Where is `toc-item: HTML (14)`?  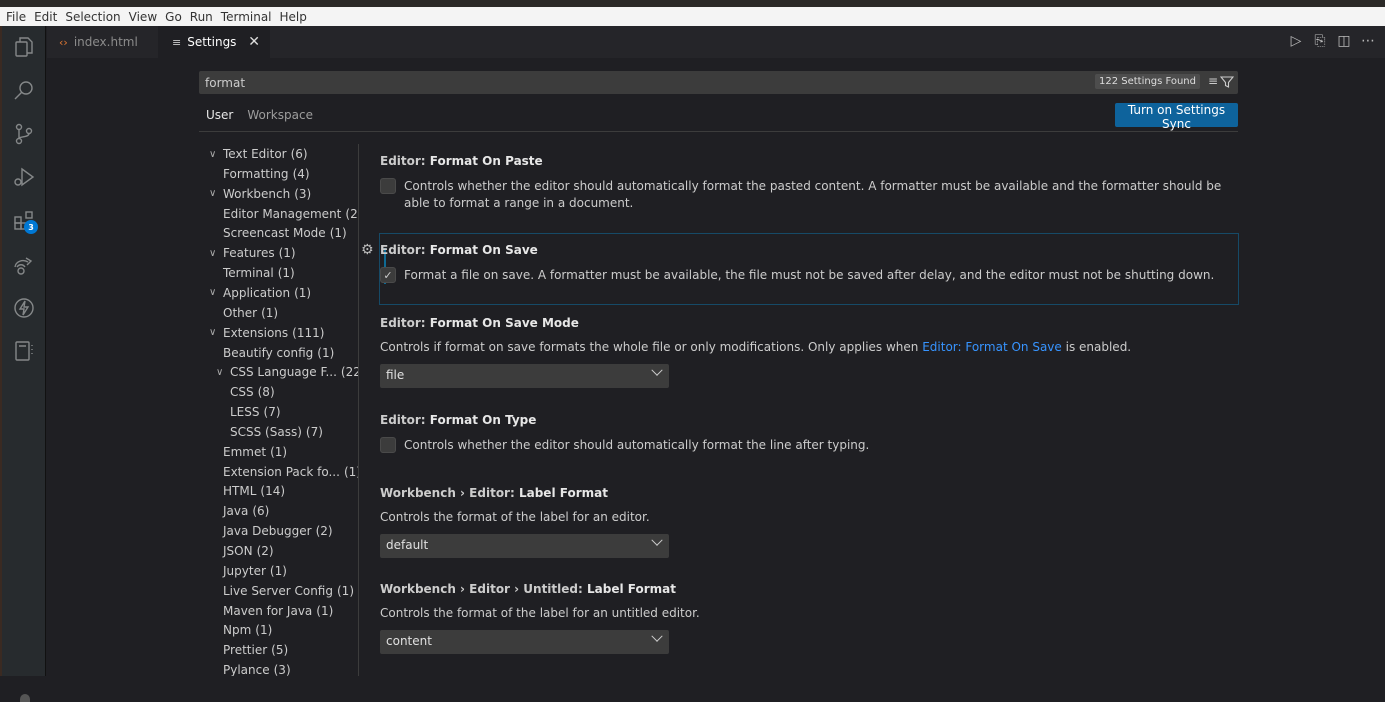 toc-item: HTML (14) is located at coordinates (254, 491).